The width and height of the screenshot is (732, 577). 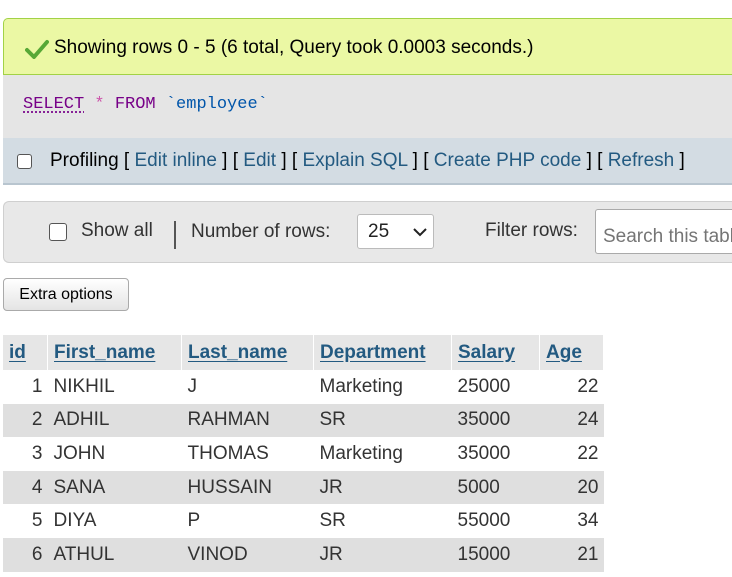 I want to click on cell-first-name: NIKHIL, so click(x=114, y=387).